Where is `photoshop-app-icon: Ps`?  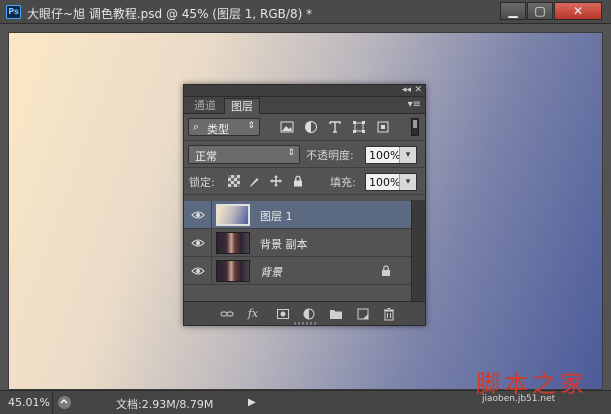
photoshop-app-icon: Ps is located at coordinates (13, 12).